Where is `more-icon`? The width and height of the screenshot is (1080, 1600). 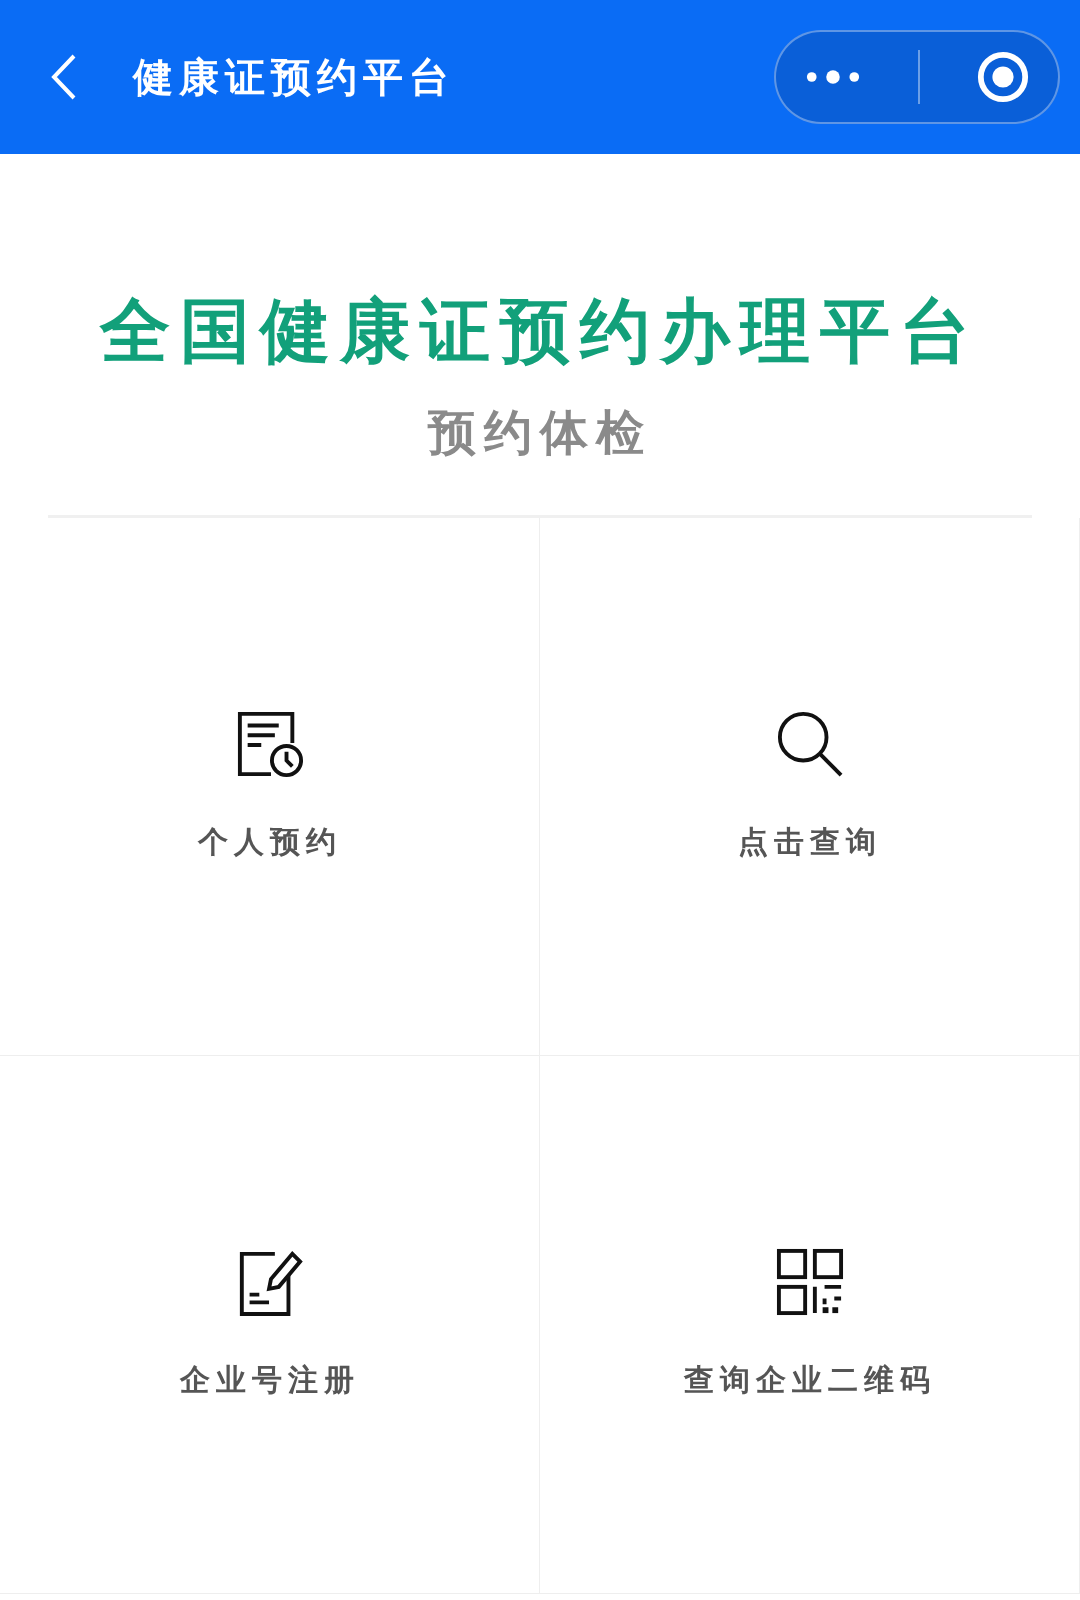
more-icon is located at coordinates (833, 77).